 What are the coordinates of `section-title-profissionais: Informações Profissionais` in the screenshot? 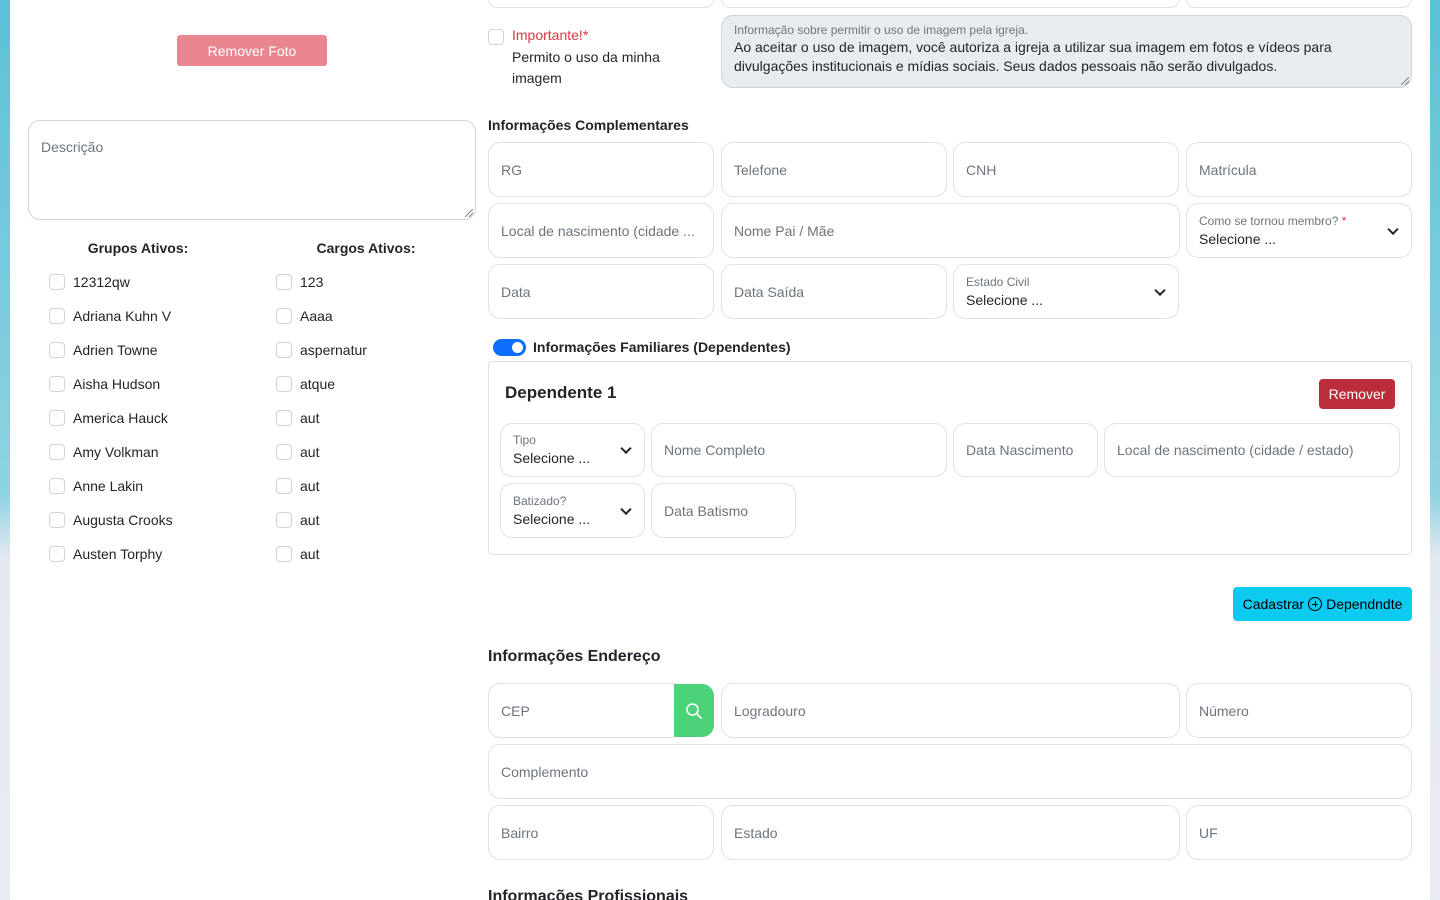 It's located at (588, 894).